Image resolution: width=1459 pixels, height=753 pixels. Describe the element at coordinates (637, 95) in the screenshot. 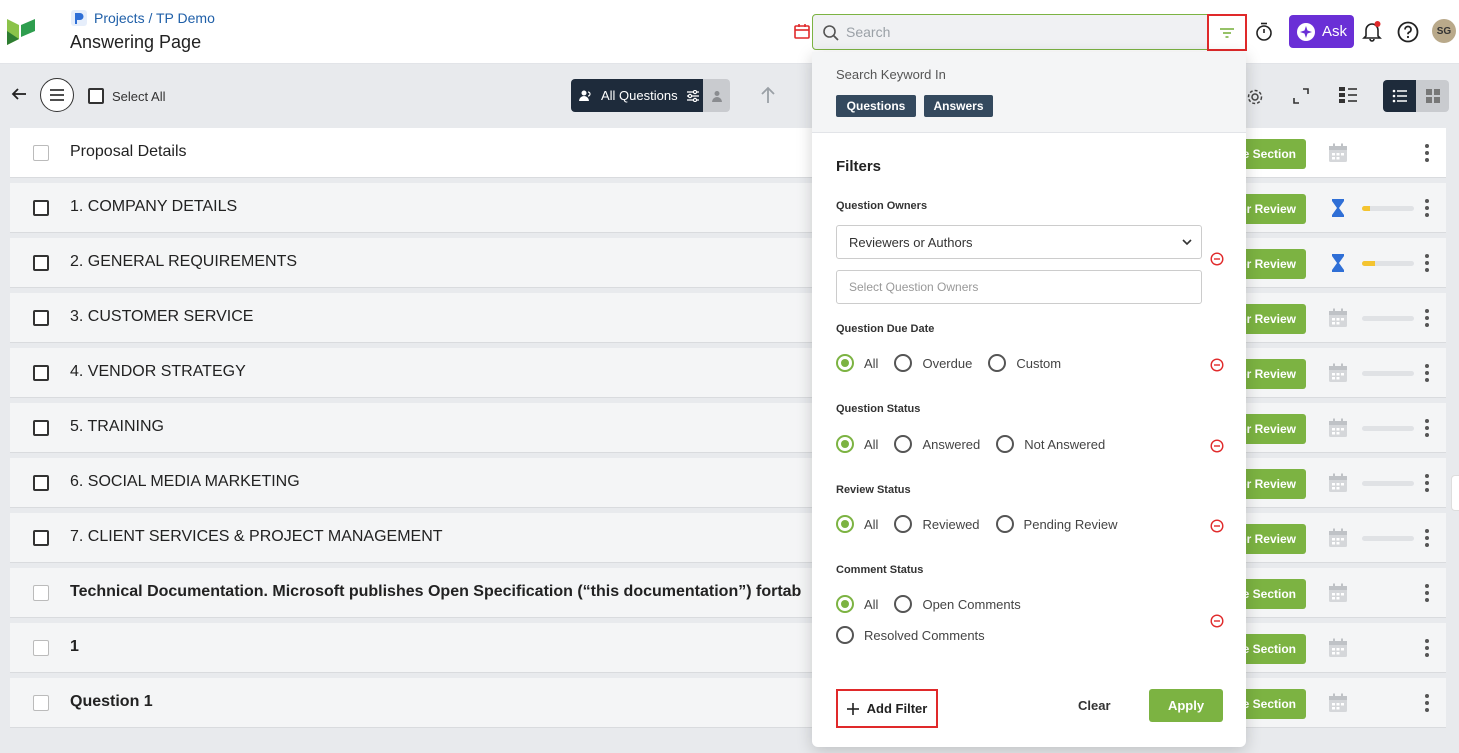

I see `all-questions-button: All Questions` at that location.